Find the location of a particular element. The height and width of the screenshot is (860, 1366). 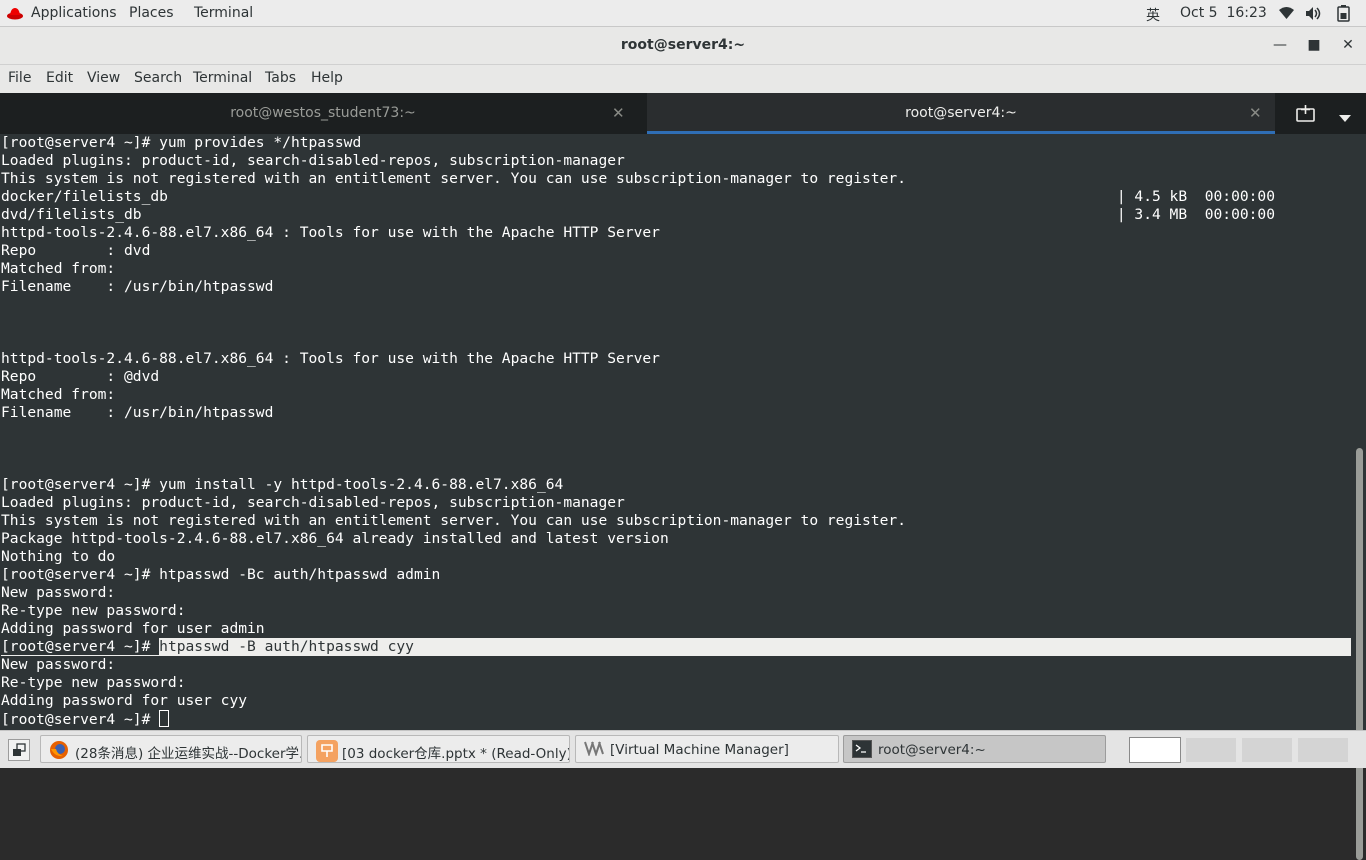

battery-icon is located at coordinates (1343, 15).